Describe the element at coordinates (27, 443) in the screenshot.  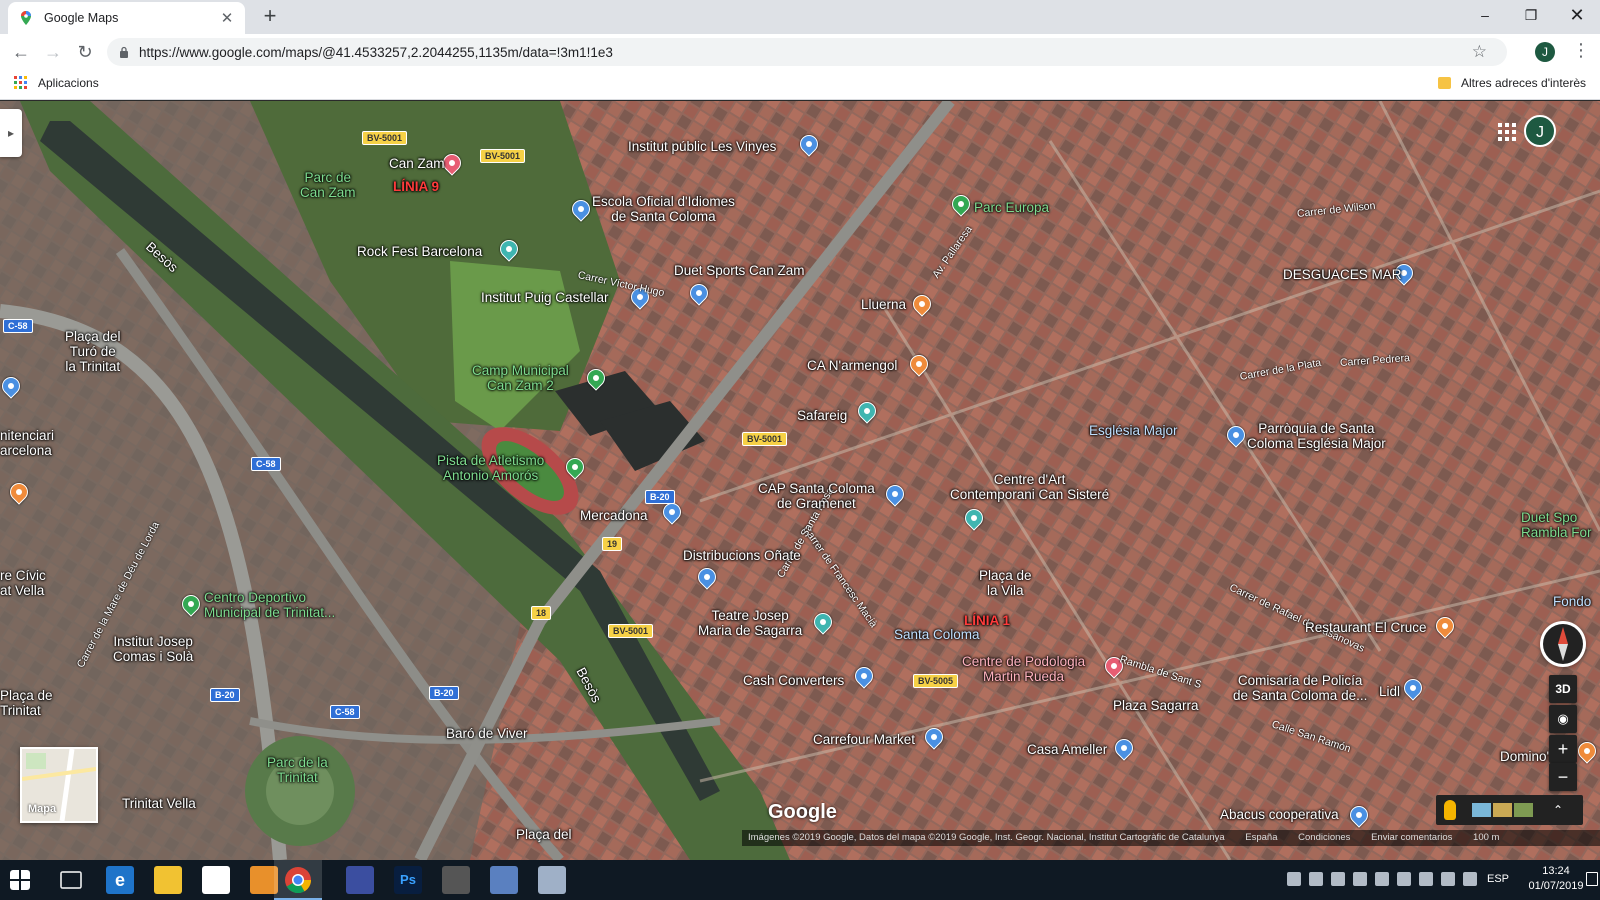
I see `map-label: nitenciari arcelona` at that location.